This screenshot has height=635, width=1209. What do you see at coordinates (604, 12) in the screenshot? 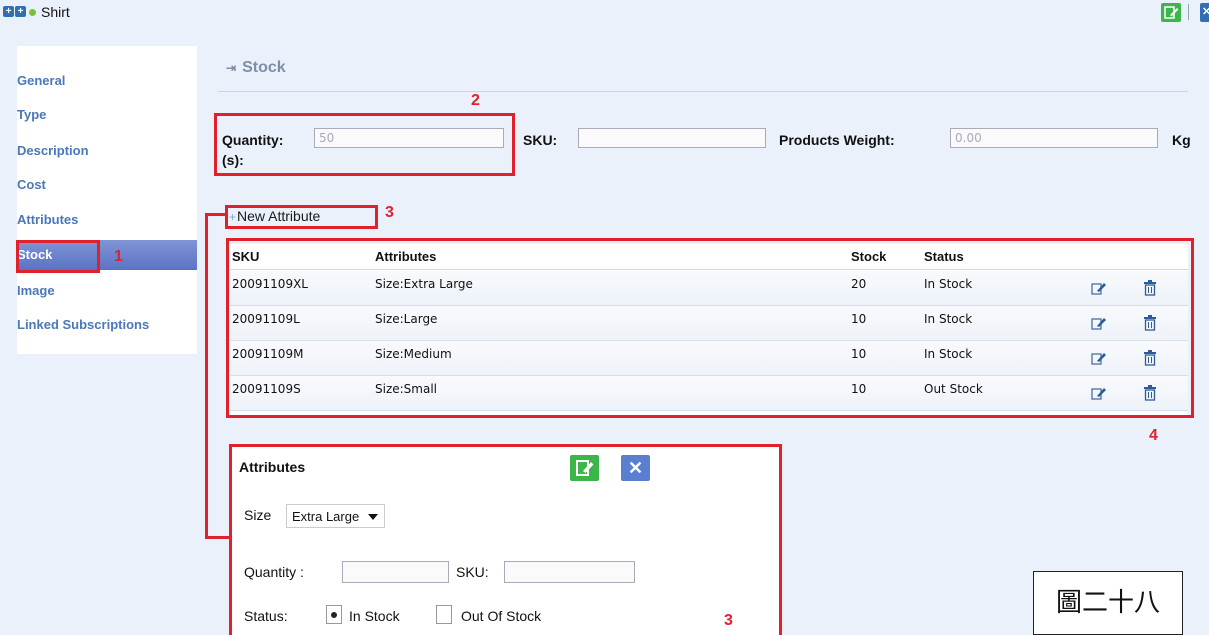
I see `top-bar: + + Shirt ✕` at bounding box center [604, 12].